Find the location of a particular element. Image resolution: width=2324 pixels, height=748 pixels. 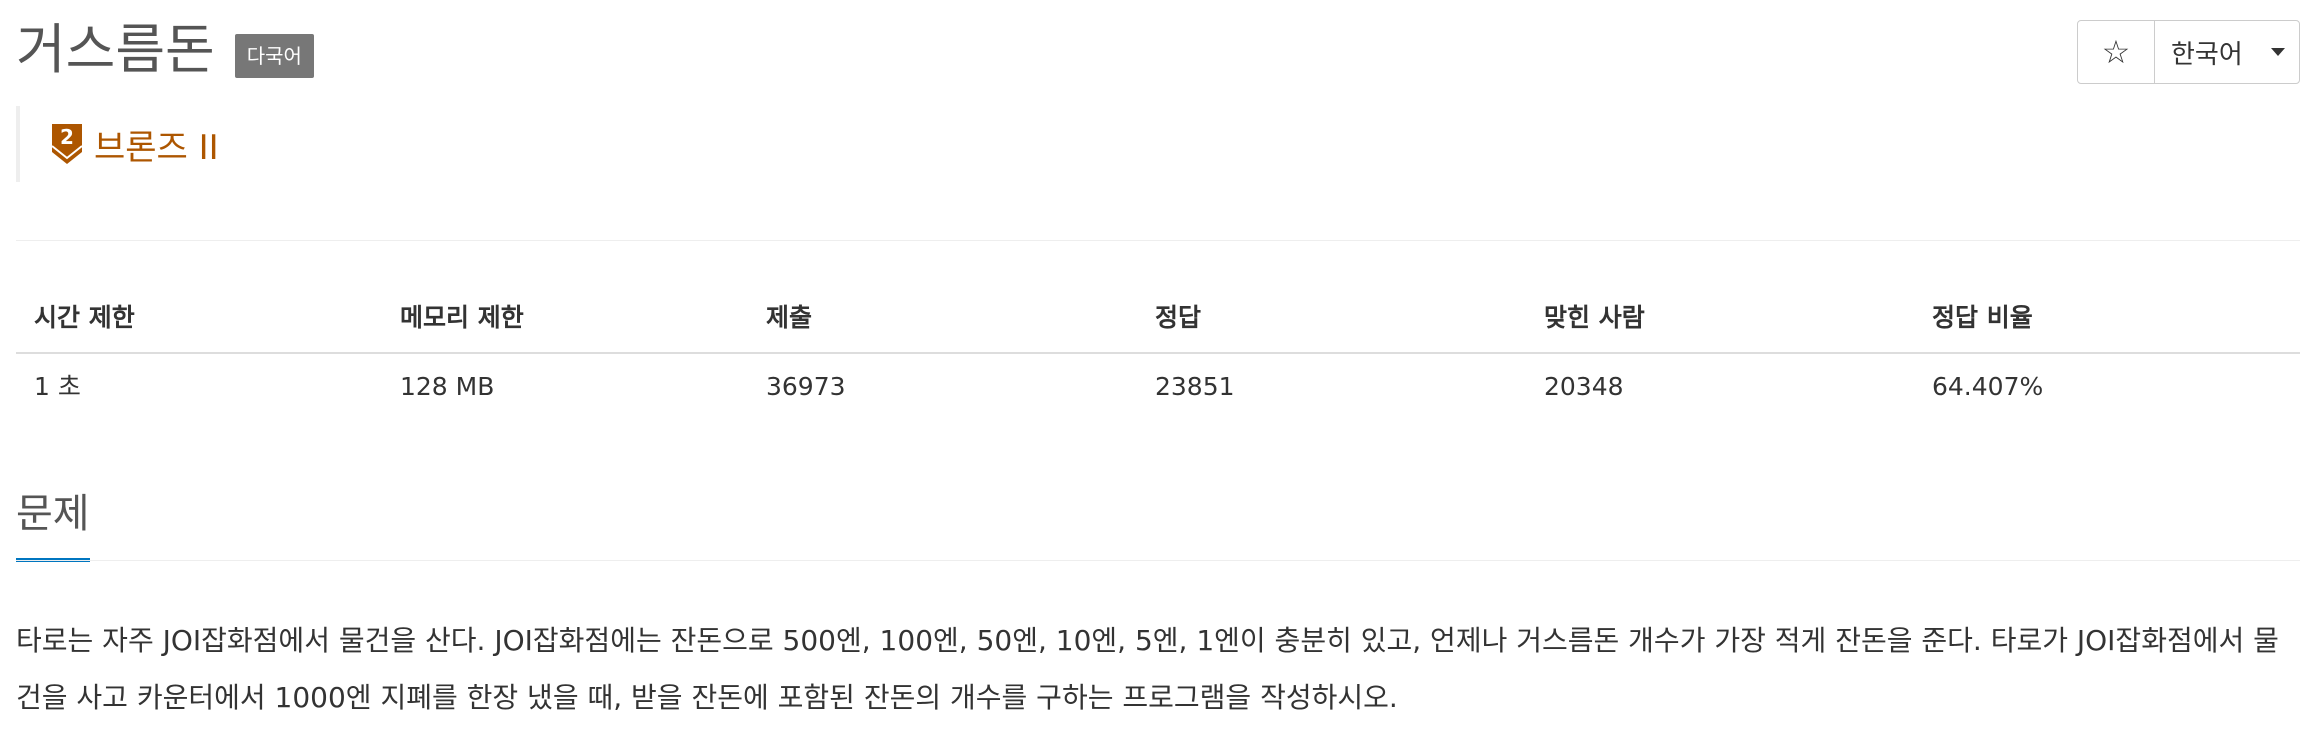

header-accepted-ratio: 정답 비율 is located at coordinates (1982, 317).